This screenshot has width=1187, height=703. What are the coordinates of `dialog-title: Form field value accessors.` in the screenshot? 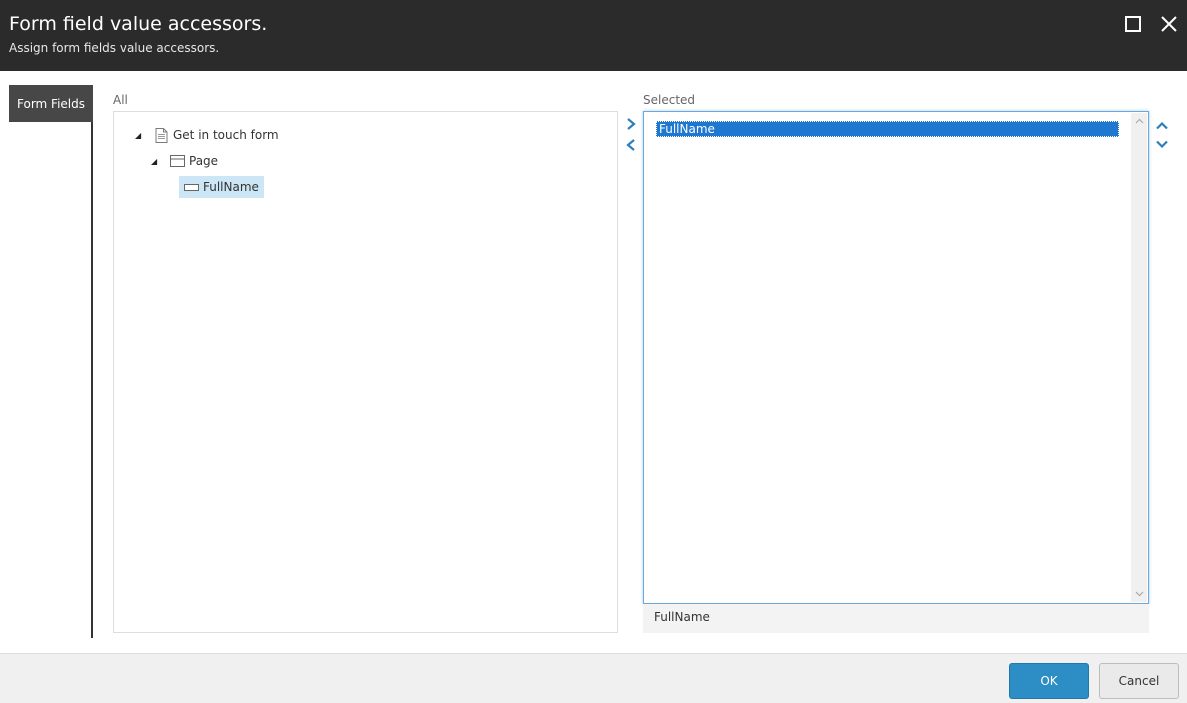 It's located at (138, 24).